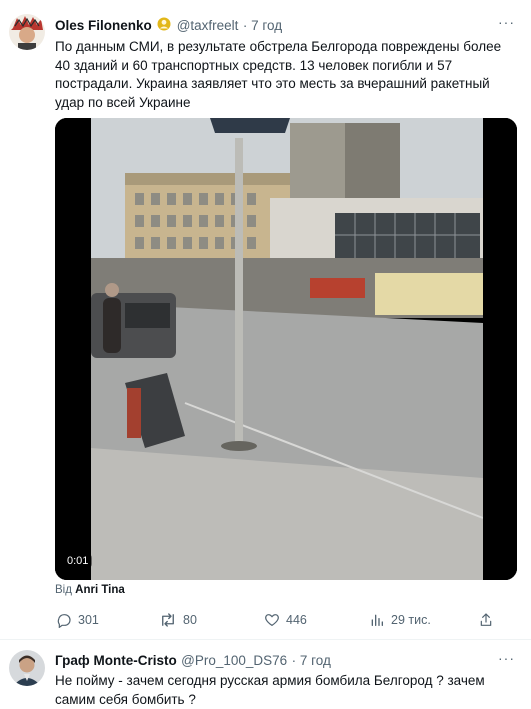 The image size is (531, 709). What do you see at coordinates (377, 620) in the screenshot?
I see `views-chart-icon` at bounding box center [377, 620].